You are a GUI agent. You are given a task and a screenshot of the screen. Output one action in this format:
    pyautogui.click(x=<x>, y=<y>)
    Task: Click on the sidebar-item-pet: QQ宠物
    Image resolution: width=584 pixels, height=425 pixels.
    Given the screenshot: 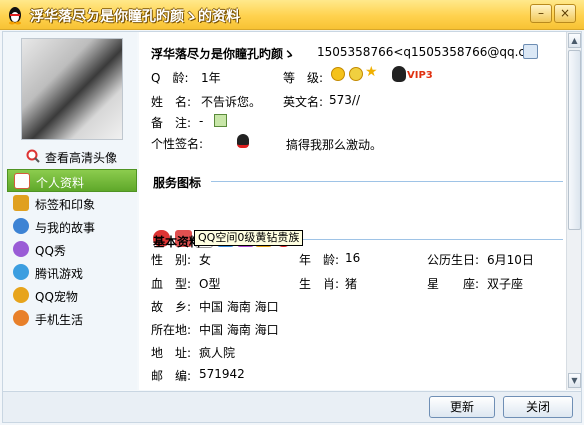 What is the action you would take?
    pyautogui.click(x=72, y=295)
    